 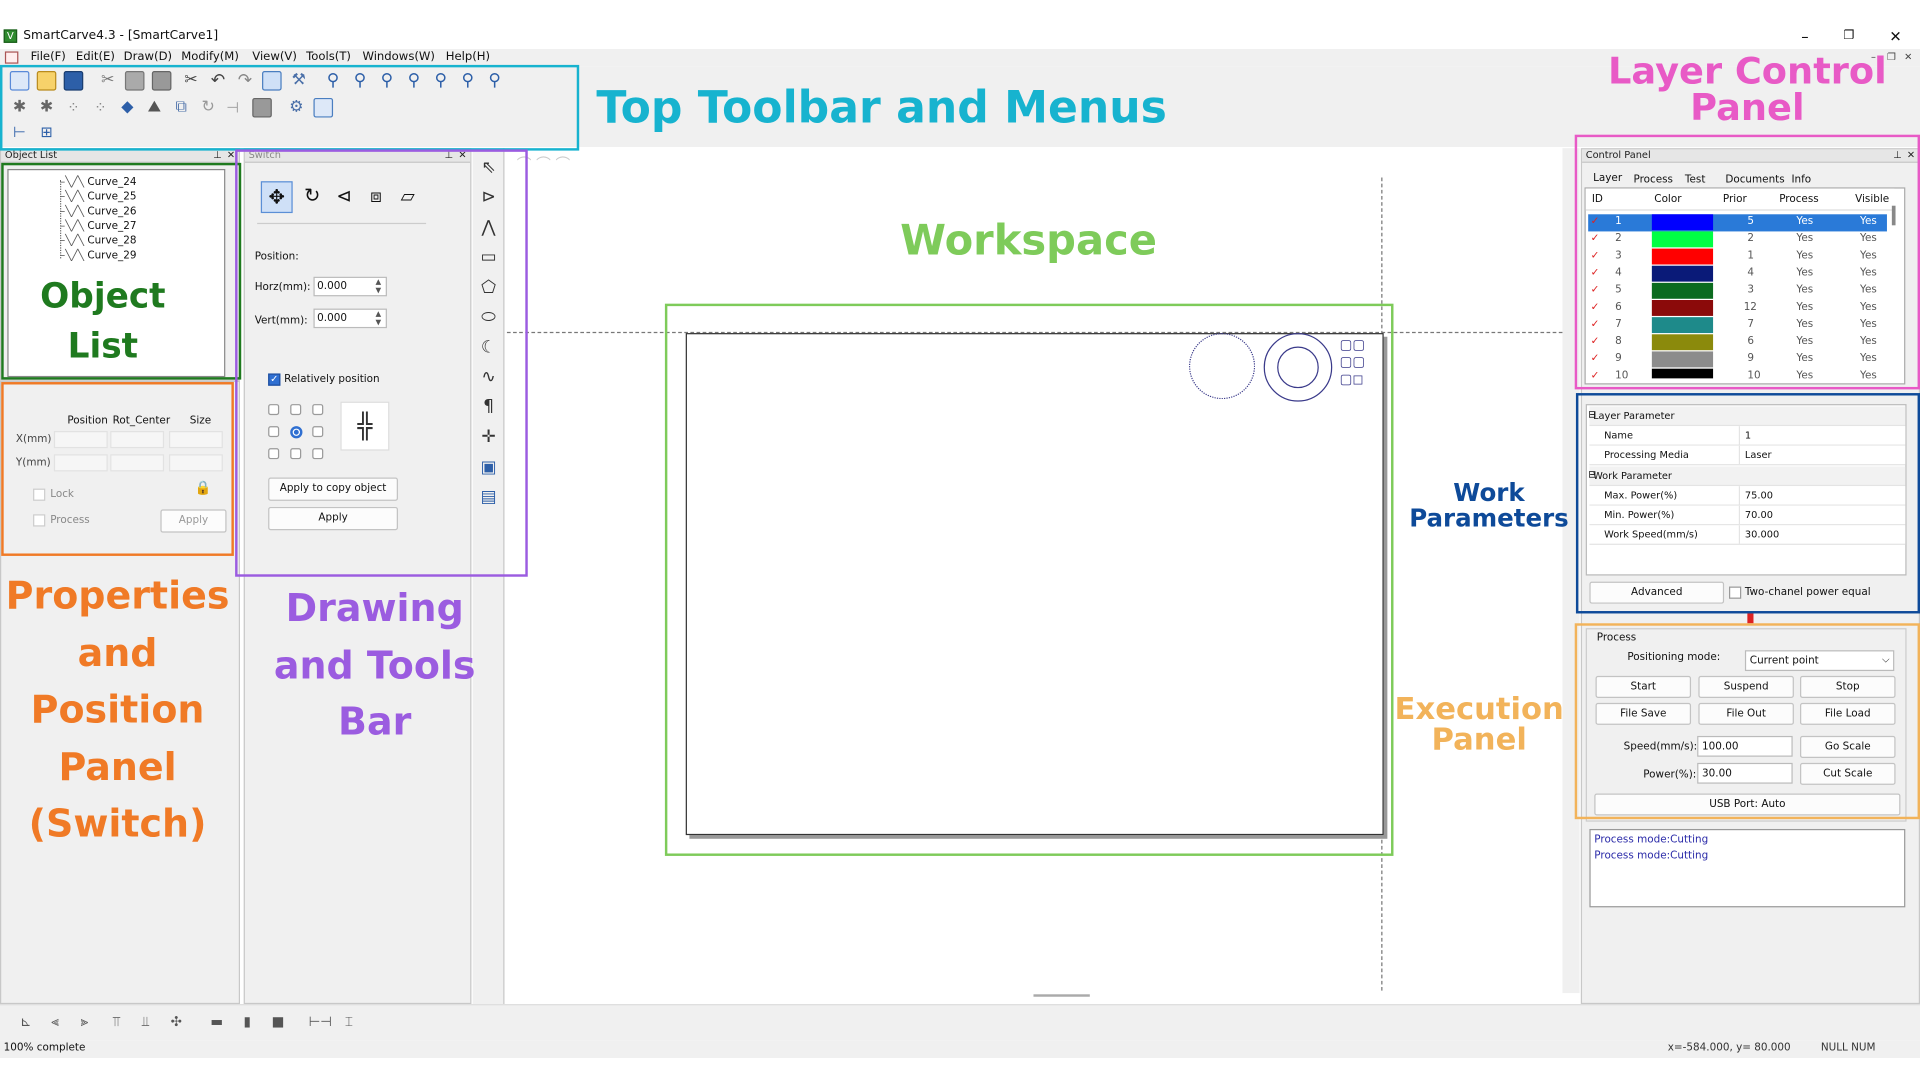 I want to click on menu-view: View(V), so click(x=274, y=56).